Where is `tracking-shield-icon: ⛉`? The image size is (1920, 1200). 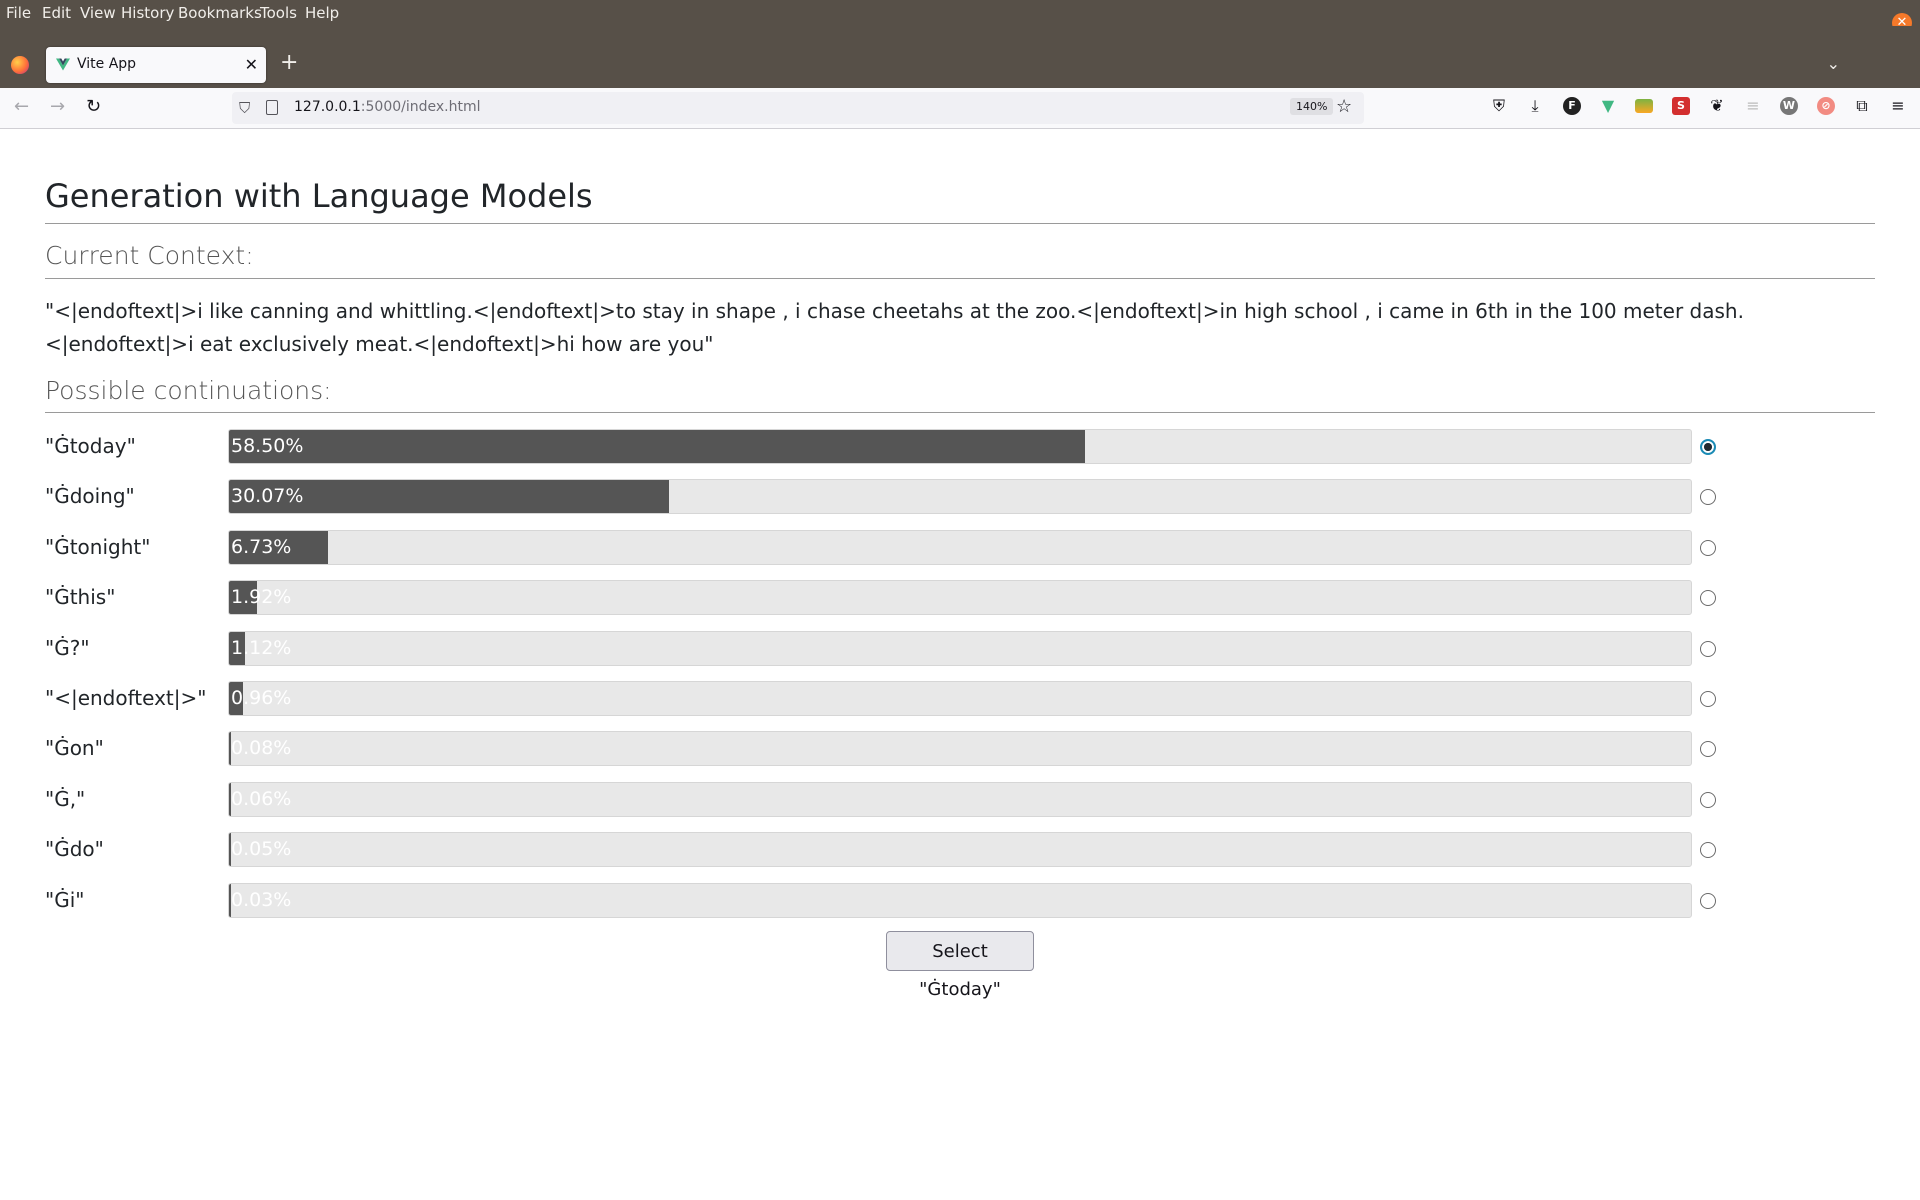
tracking-shield-icon: ⛉ is located at coordinates (244, 108).